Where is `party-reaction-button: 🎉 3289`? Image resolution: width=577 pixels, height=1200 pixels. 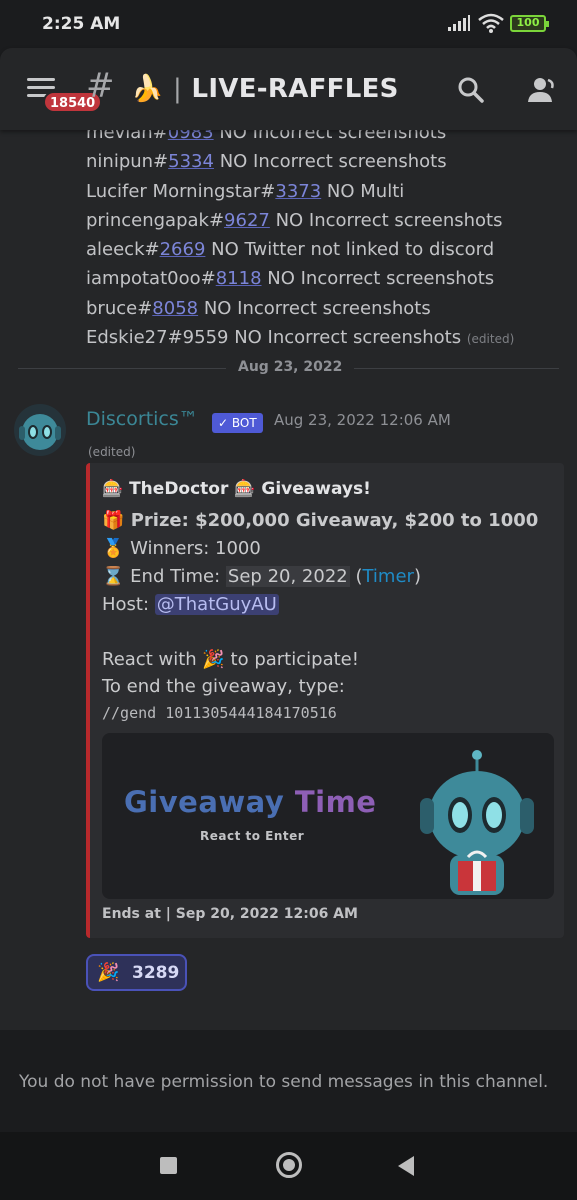 party-reaction-button: 🎉 3289 is located at coordinates (136, 972).